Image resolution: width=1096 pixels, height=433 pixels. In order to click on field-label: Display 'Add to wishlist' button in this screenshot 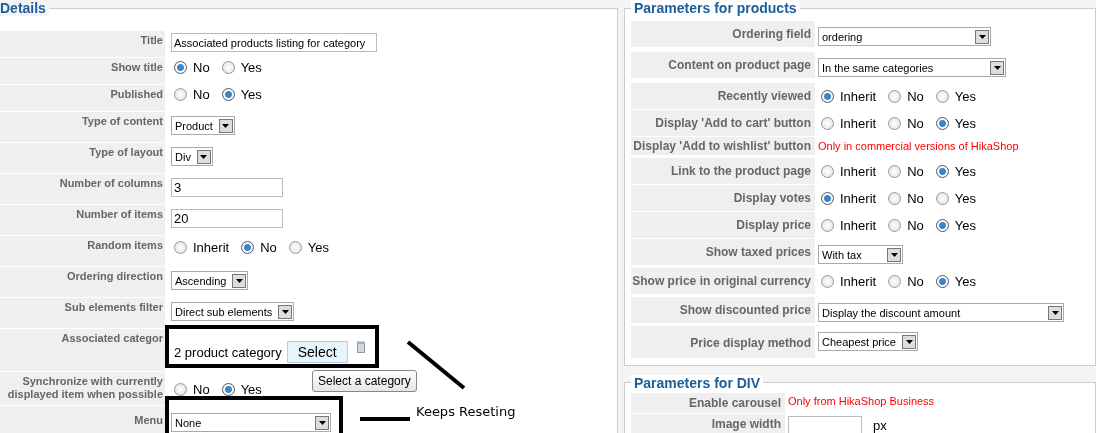, I will do `click(723, 146)`.